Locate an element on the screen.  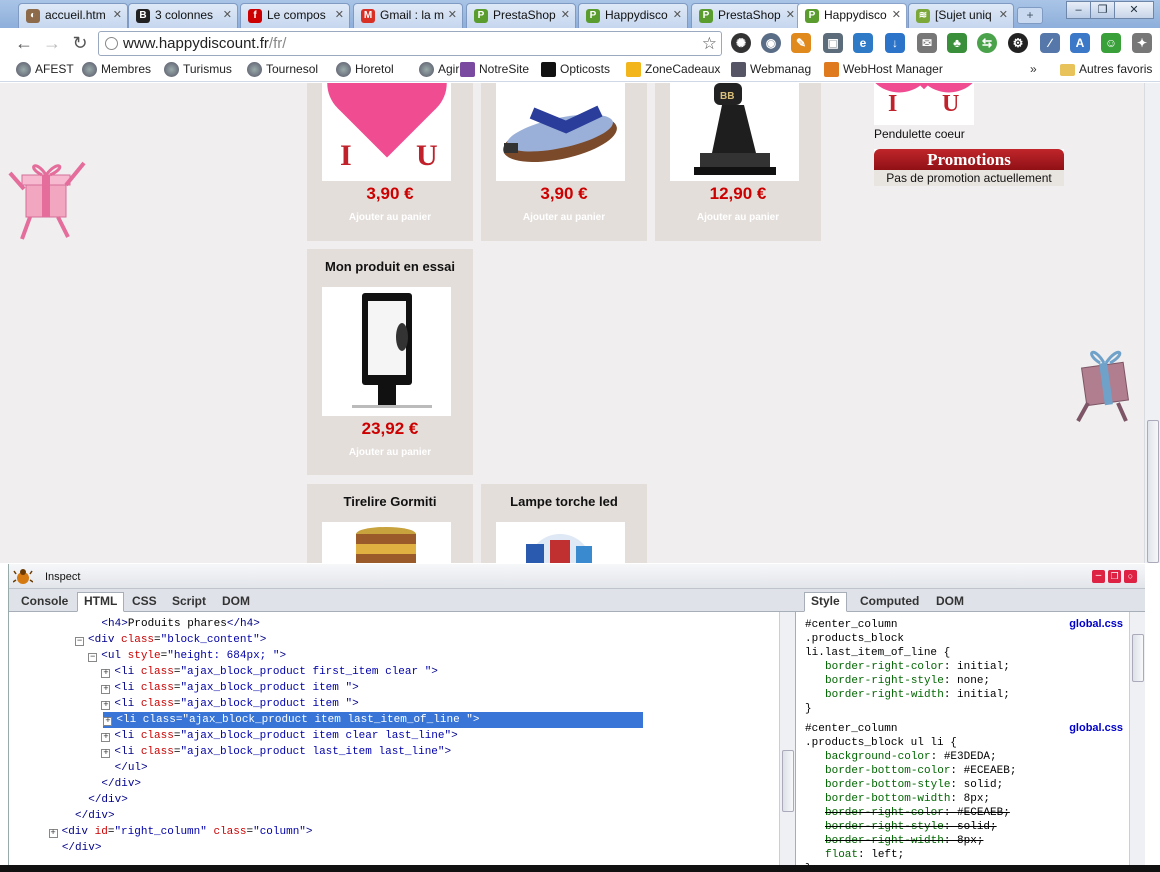
collapse-node-icon: − is located at coordinates (80, 641).